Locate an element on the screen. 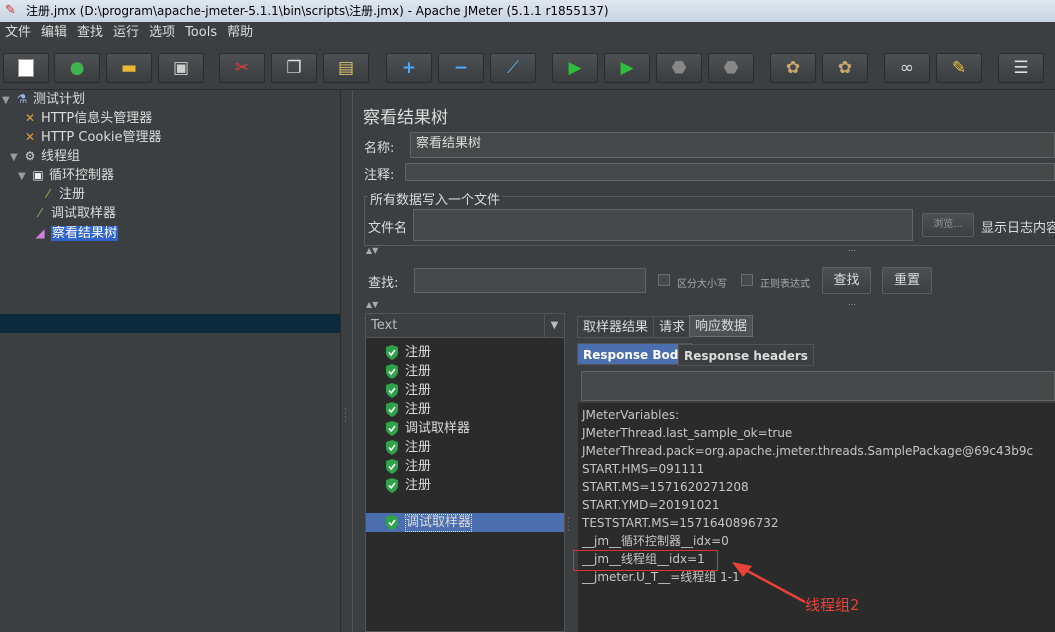 Image resolution: width=1055 pixels, height=632 pixels. cut-button: ✂ is located at coordinates (242, 68).